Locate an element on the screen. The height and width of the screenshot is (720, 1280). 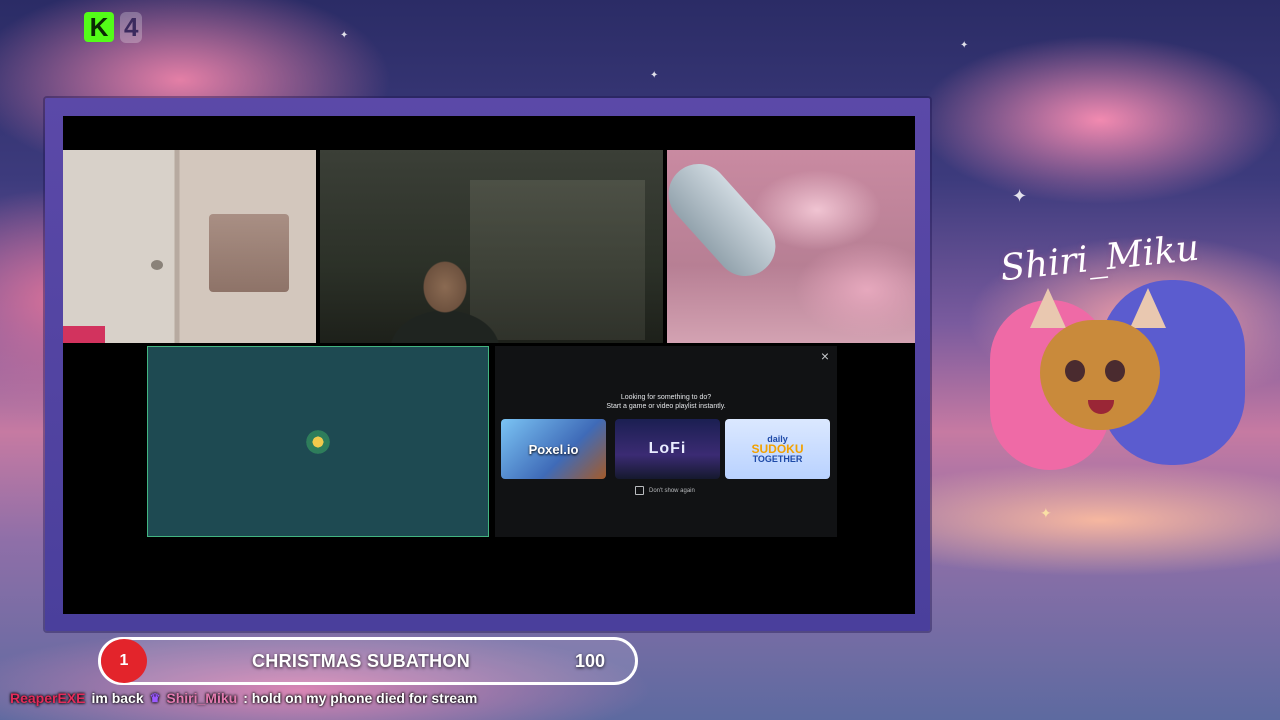
activity-tile-label: Poxel.io is located at coordinates (553, 449).